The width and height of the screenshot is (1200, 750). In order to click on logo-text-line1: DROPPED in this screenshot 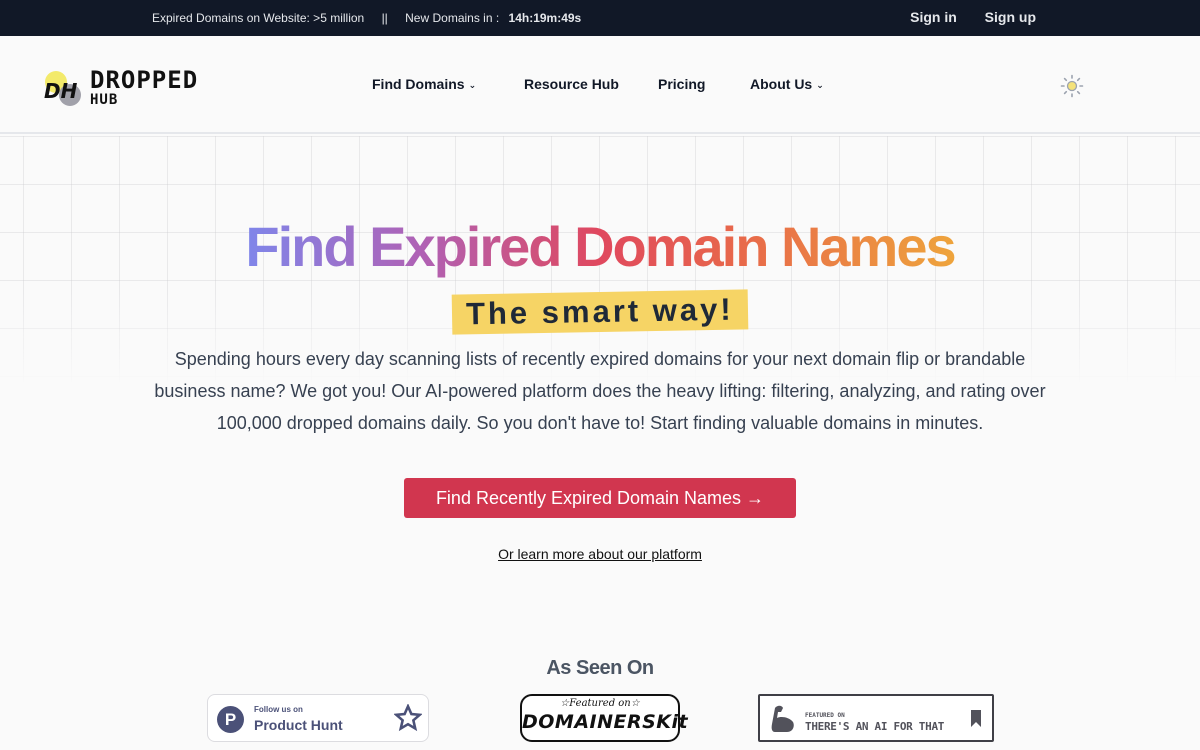, I will do `click(144, 80)`.